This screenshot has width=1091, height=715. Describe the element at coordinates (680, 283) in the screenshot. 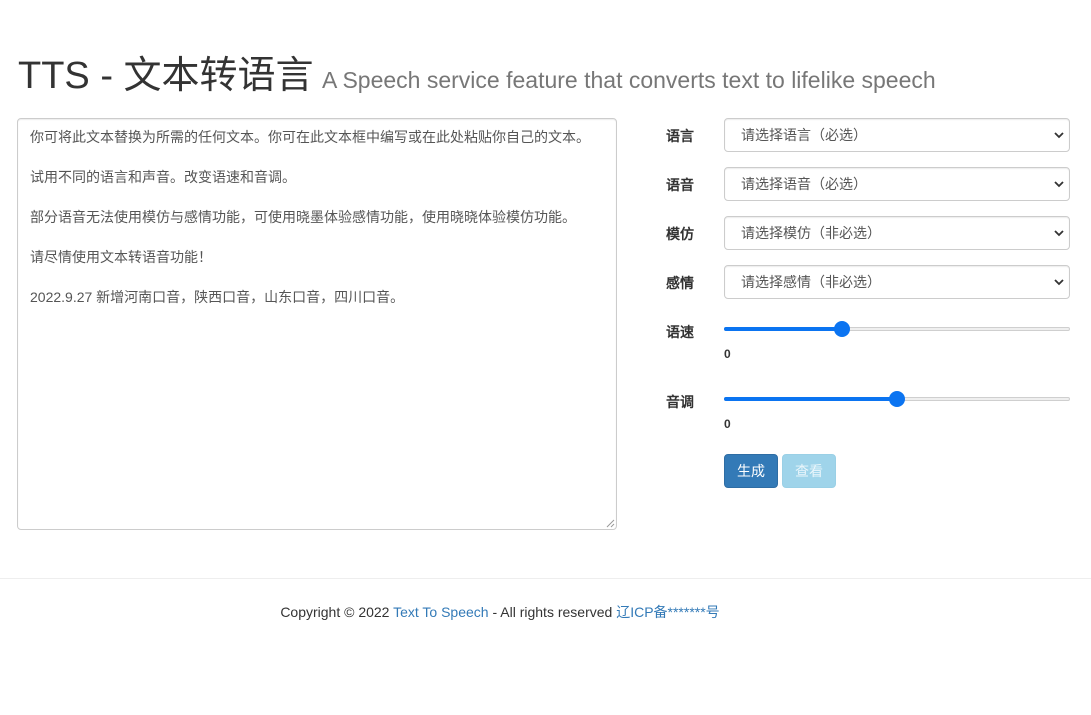

I see `emotion-label: 感情` at that location.